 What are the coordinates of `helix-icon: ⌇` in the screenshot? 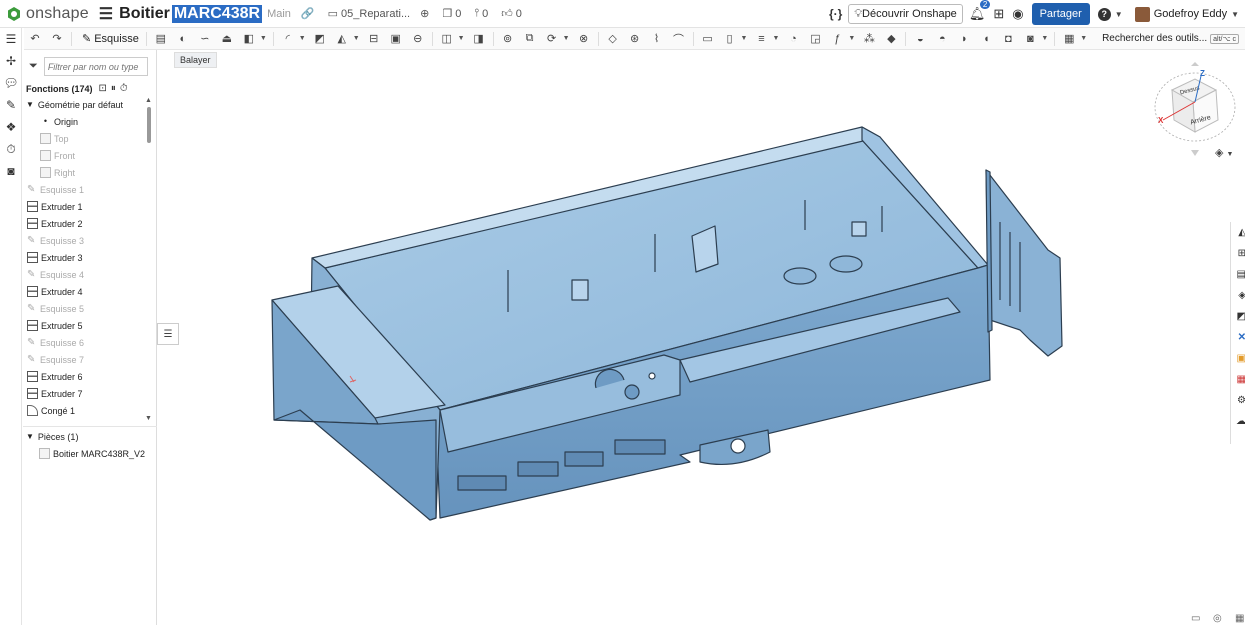 It's located at (657, 39).